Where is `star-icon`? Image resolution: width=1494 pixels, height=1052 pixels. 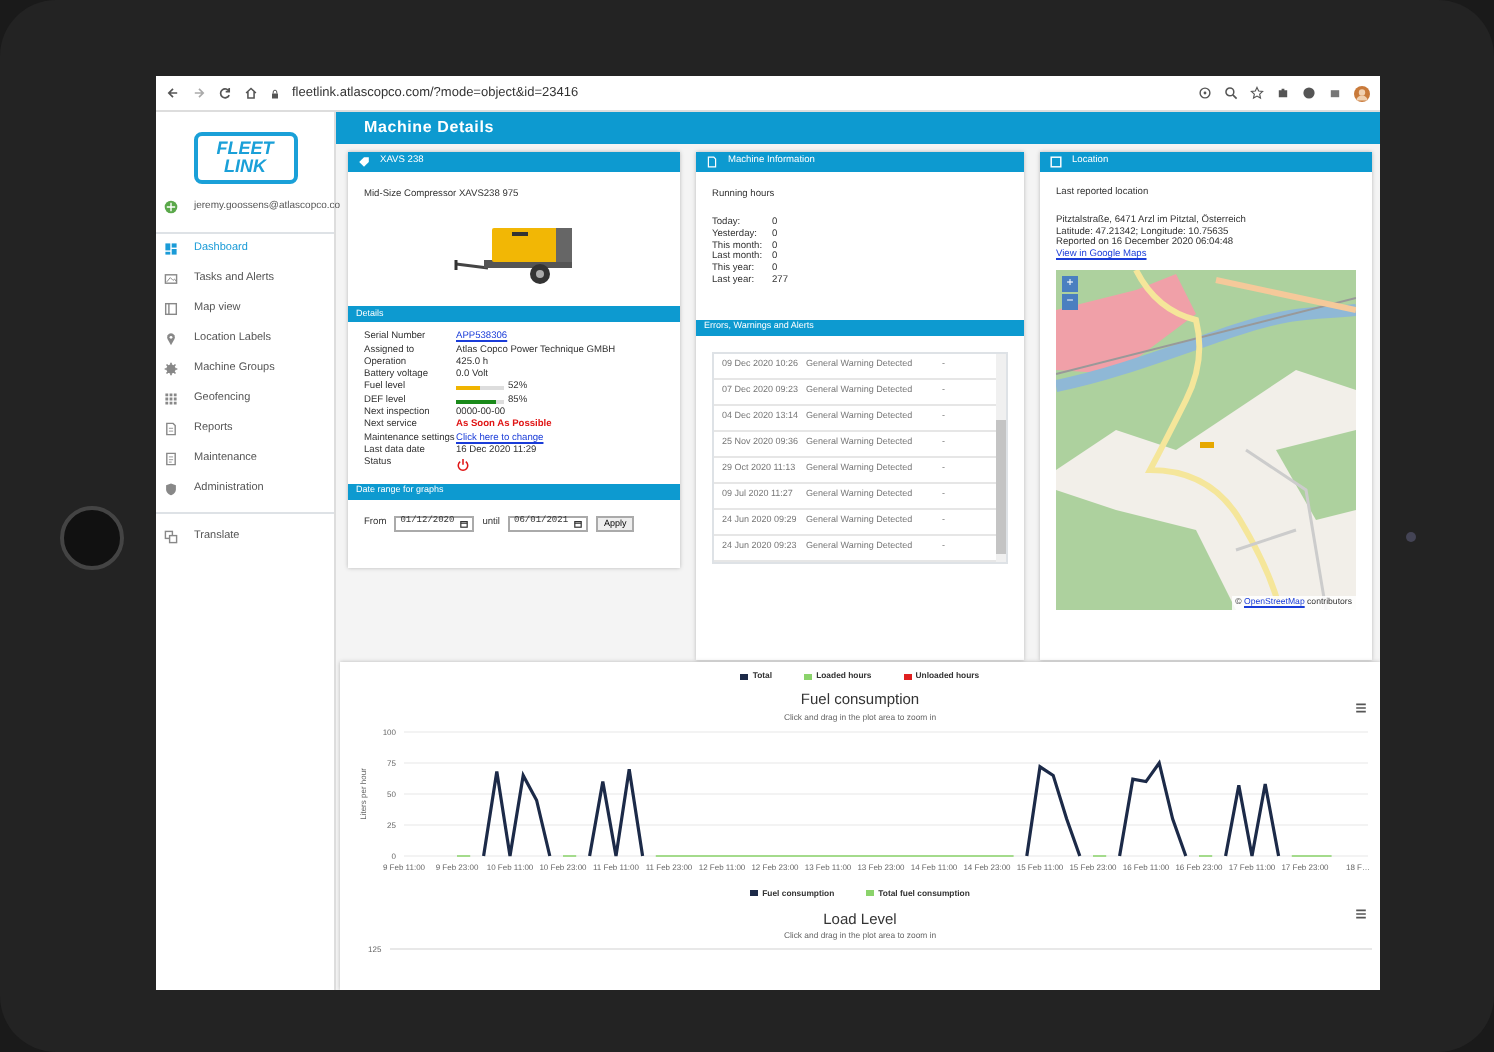
star-icon is located at coordinates (1257, 93).